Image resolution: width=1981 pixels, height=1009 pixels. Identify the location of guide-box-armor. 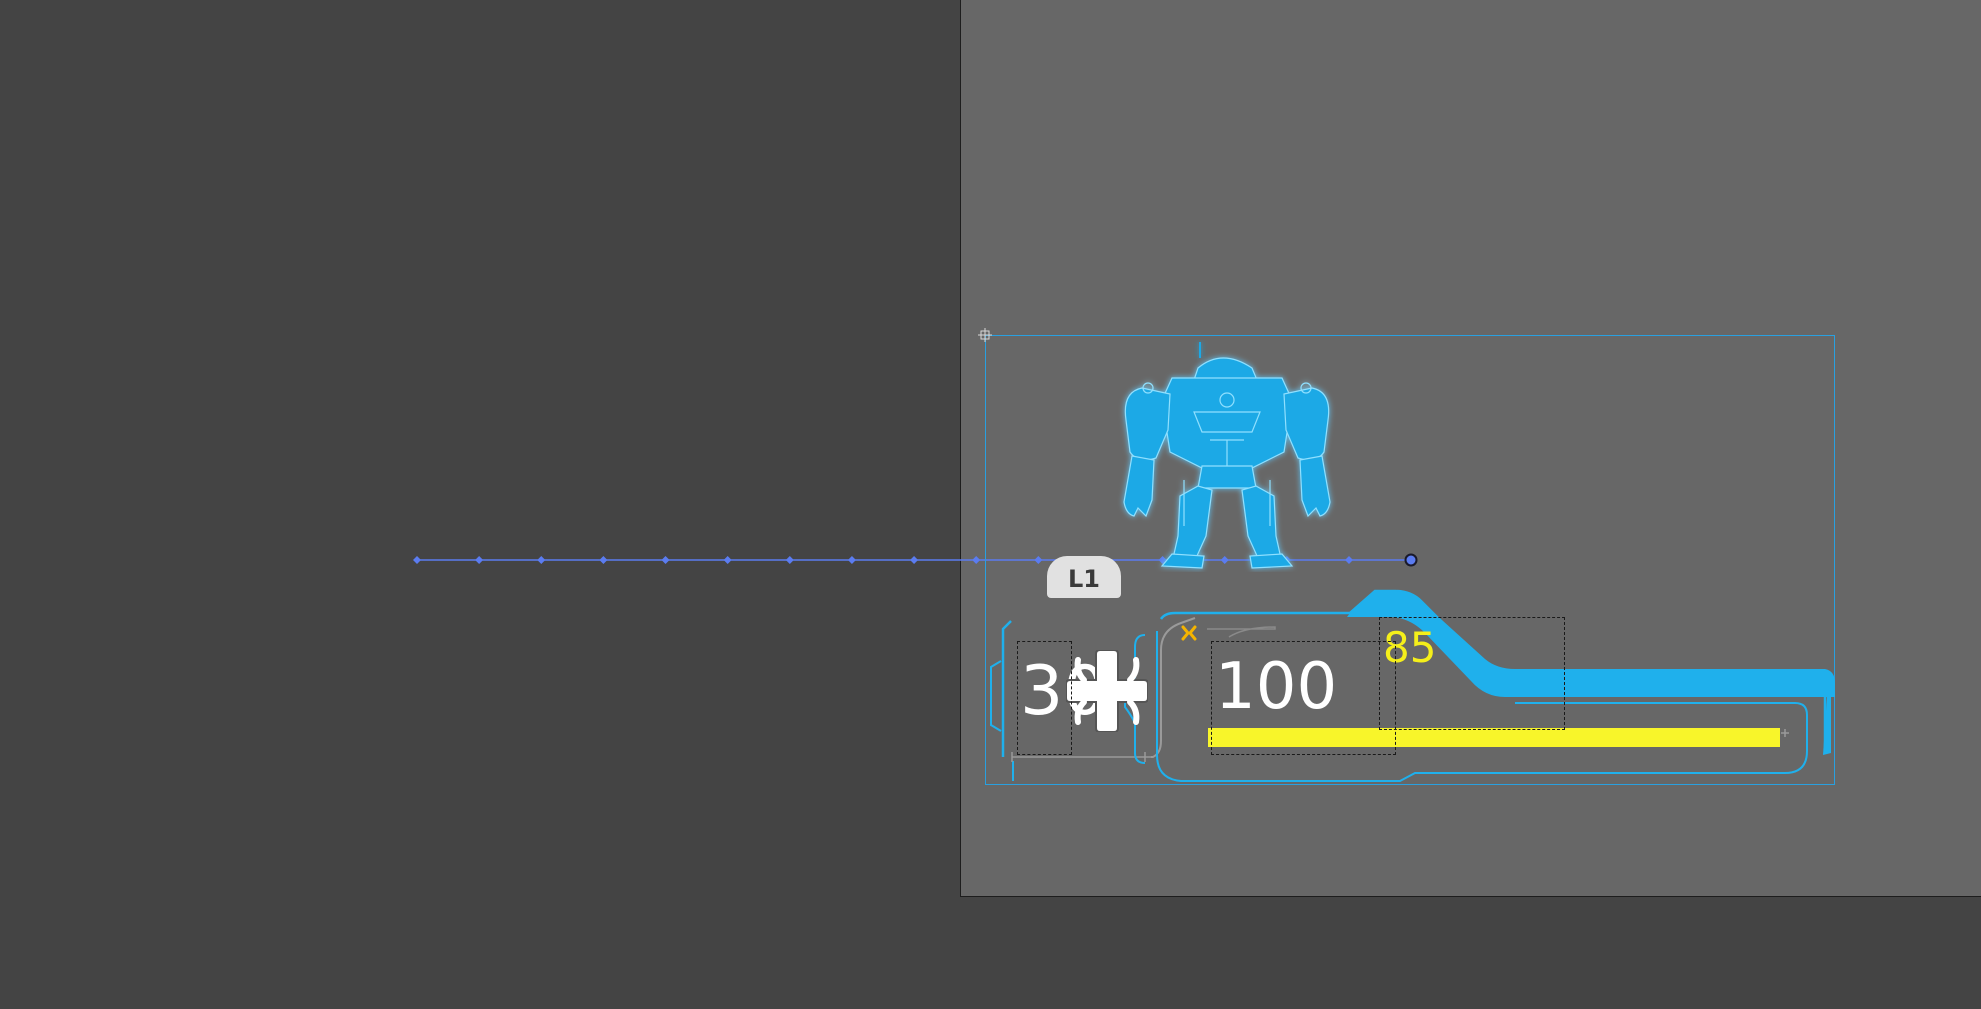
(1472, 673).